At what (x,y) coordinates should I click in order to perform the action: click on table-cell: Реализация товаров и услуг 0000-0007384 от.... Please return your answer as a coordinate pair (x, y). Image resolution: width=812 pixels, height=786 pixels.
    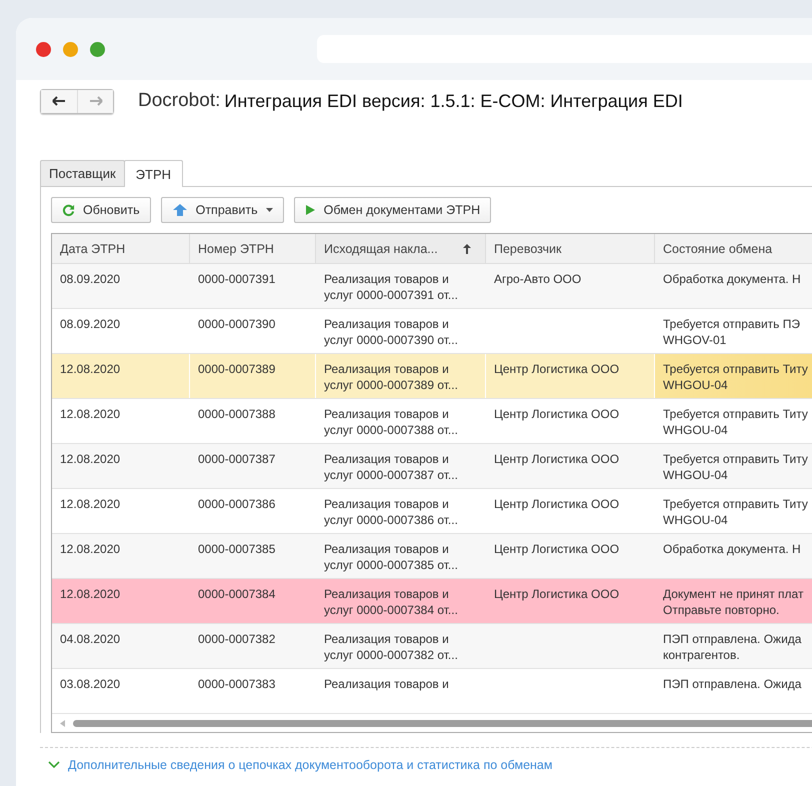
    Looking at the image, I should click on (391, 602).